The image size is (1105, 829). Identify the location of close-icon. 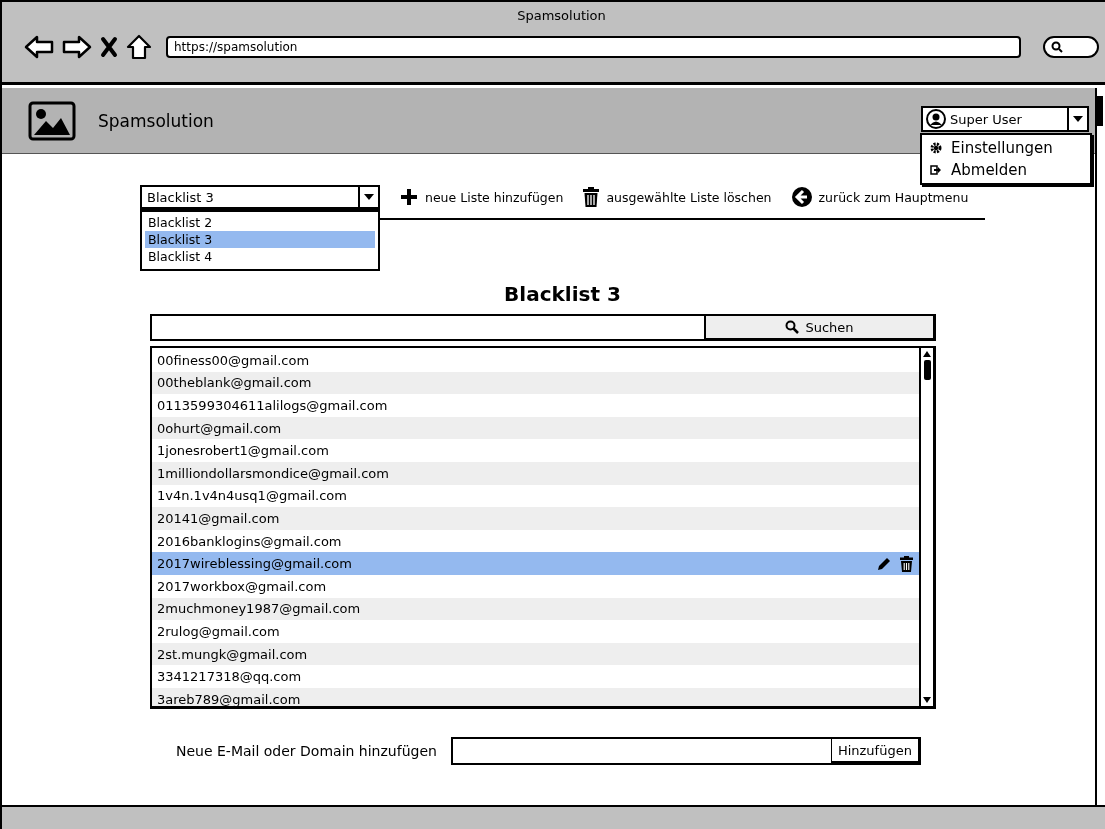
(109, 47).